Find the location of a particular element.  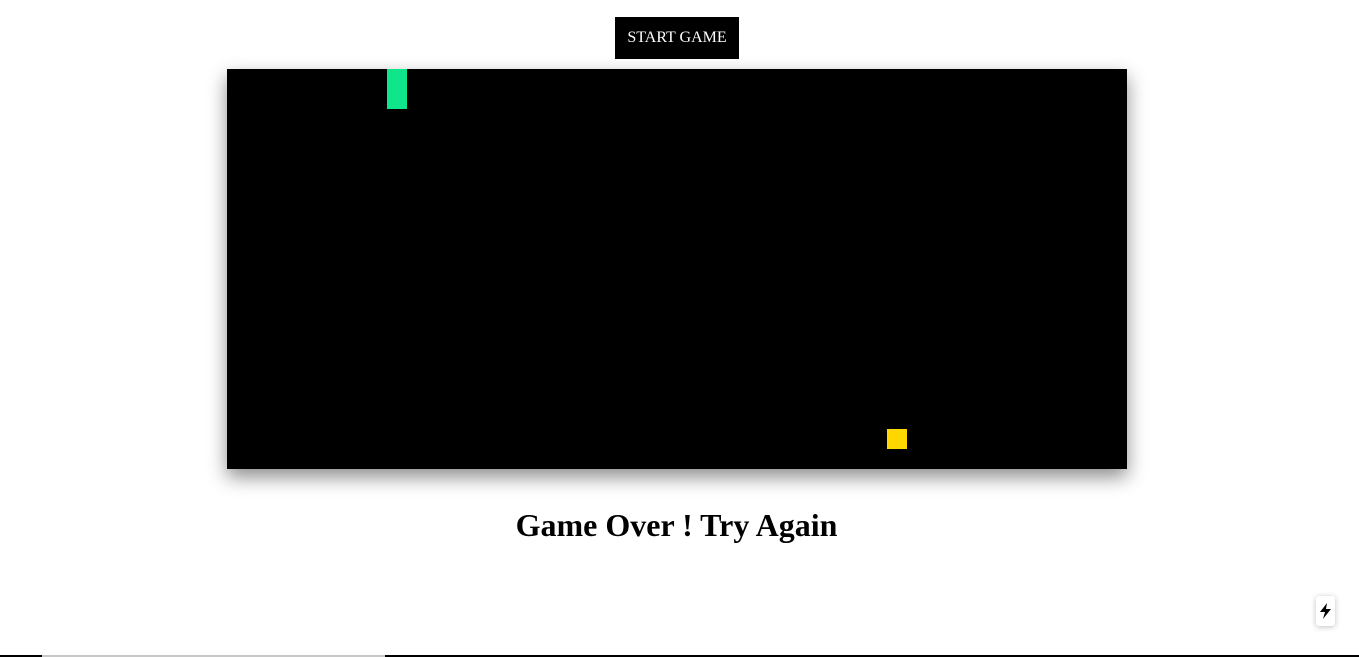

snake-segment is located at coordinates (397, 99).